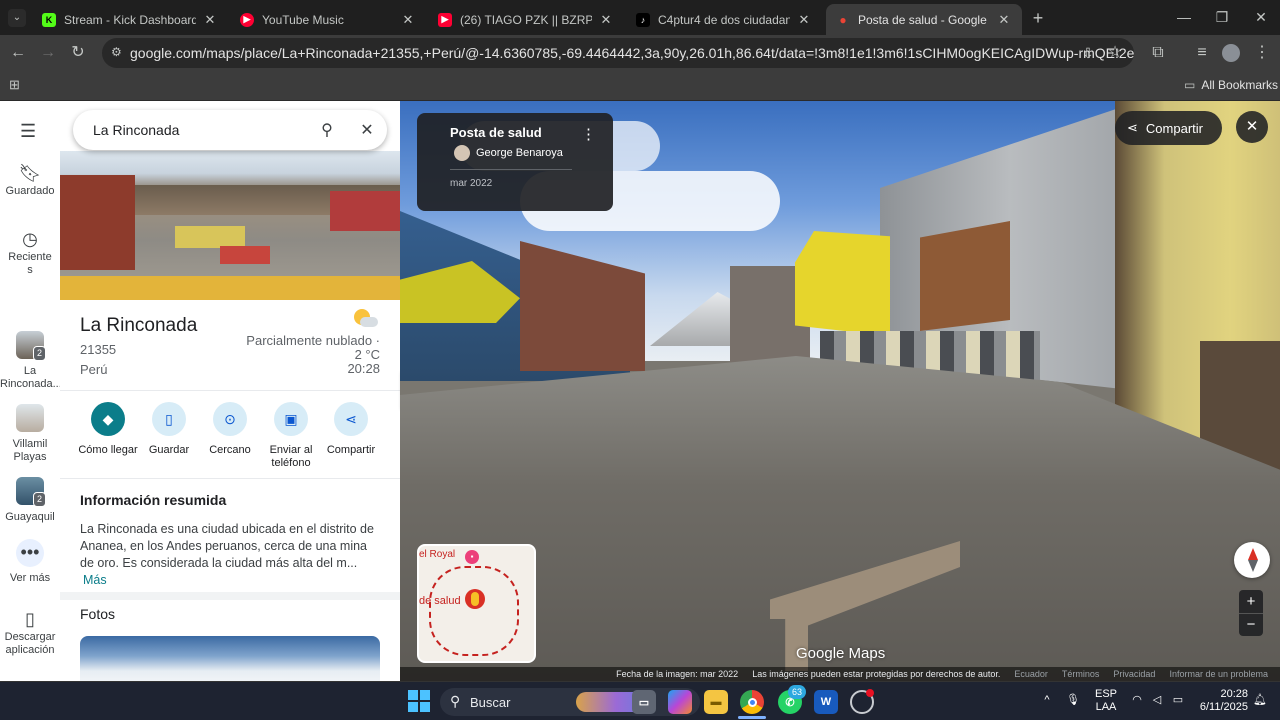 This screenshot has width=1280, height=720. What do you see at coordinates (1218, 674) in the screenshot?
I see `report-problem-link: Informar de un problema` at bounding box center [1218, 674].